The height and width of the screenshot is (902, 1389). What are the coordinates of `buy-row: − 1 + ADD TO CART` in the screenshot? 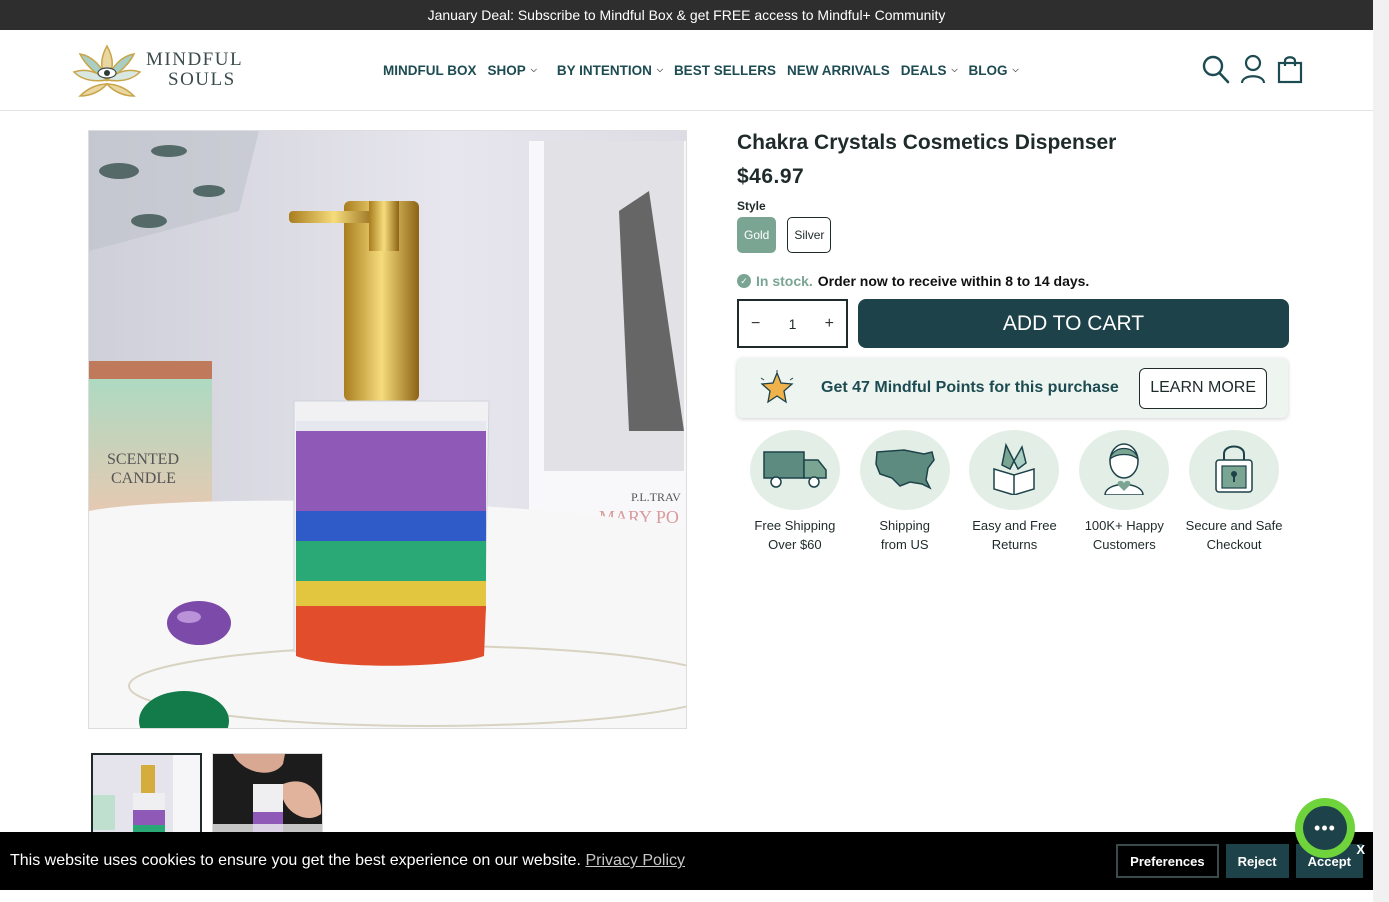 It's located at (1013, 323).